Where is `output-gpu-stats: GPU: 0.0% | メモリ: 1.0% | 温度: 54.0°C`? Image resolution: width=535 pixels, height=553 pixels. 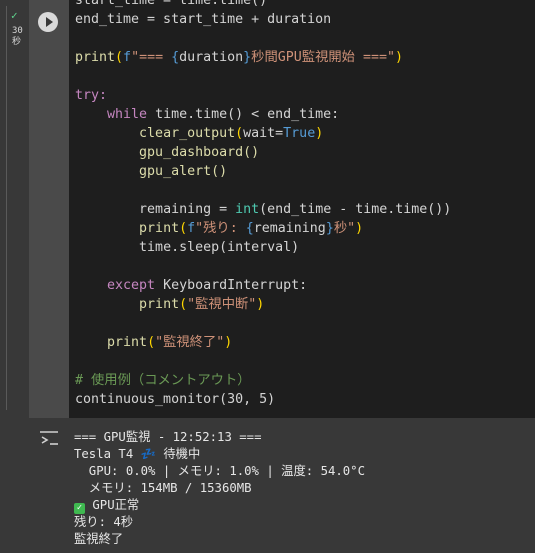
output-gpu-stats: GPU: 0.0% | メモリ: 1.0% | 温度: 54.0°C is located at coordinates (219, 471).